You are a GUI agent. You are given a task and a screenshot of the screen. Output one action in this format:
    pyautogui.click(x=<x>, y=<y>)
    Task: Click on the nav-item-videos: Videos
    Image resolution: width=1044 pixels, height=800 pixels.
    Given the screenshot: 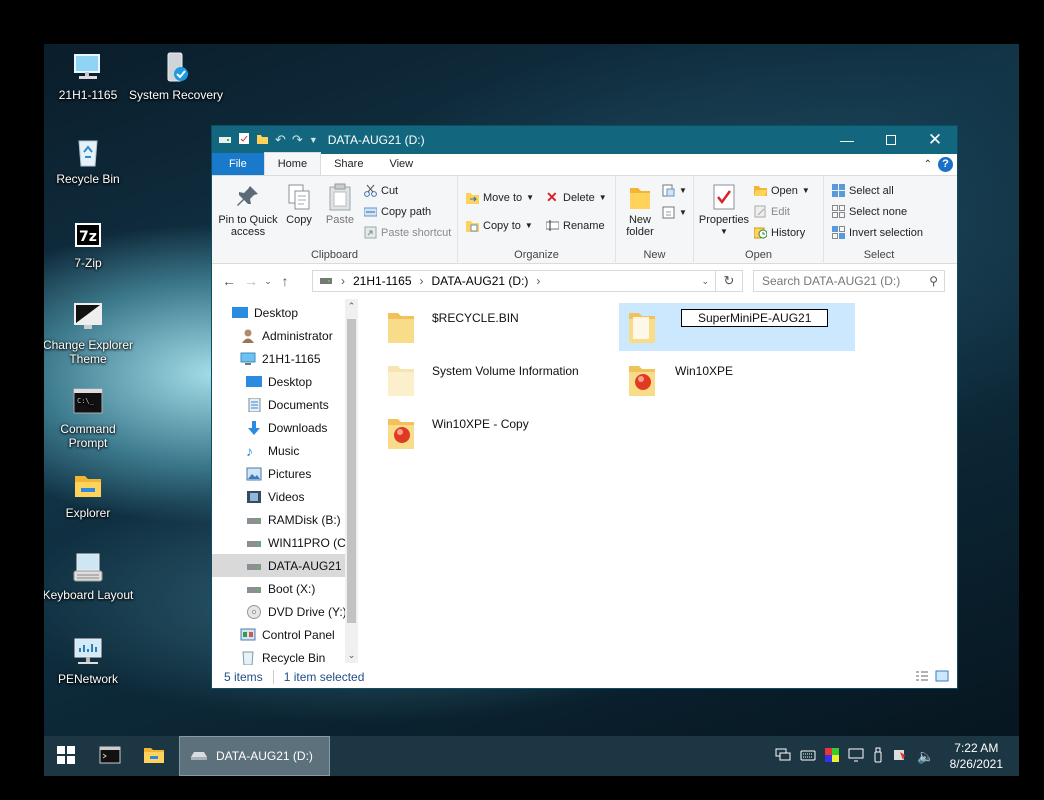 What is the action you would take?
    pyautogui.click(x=279, y=496)
    